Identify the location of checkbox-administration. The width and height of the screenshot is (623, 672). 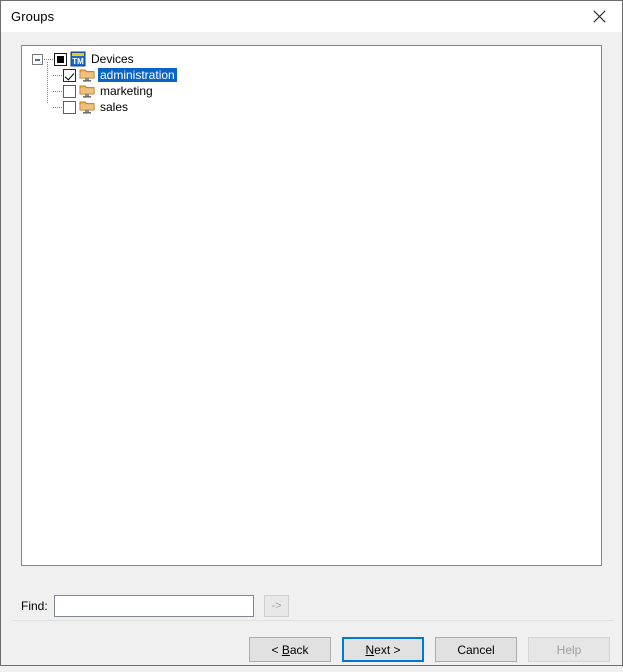
(69, 75).